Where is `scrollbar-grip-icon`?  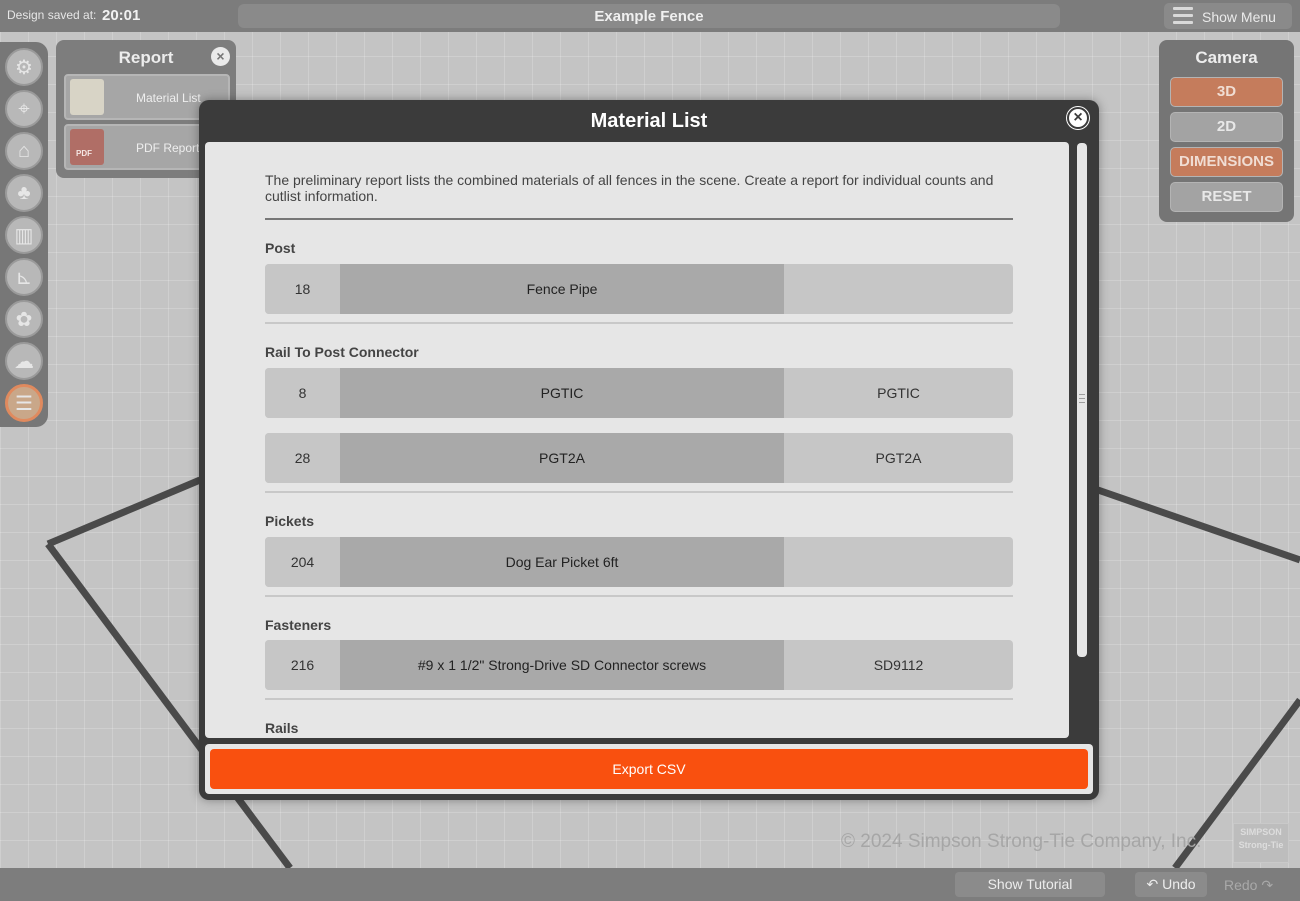
scrollbar-grip-icon is located at coordinates (1082, 400).